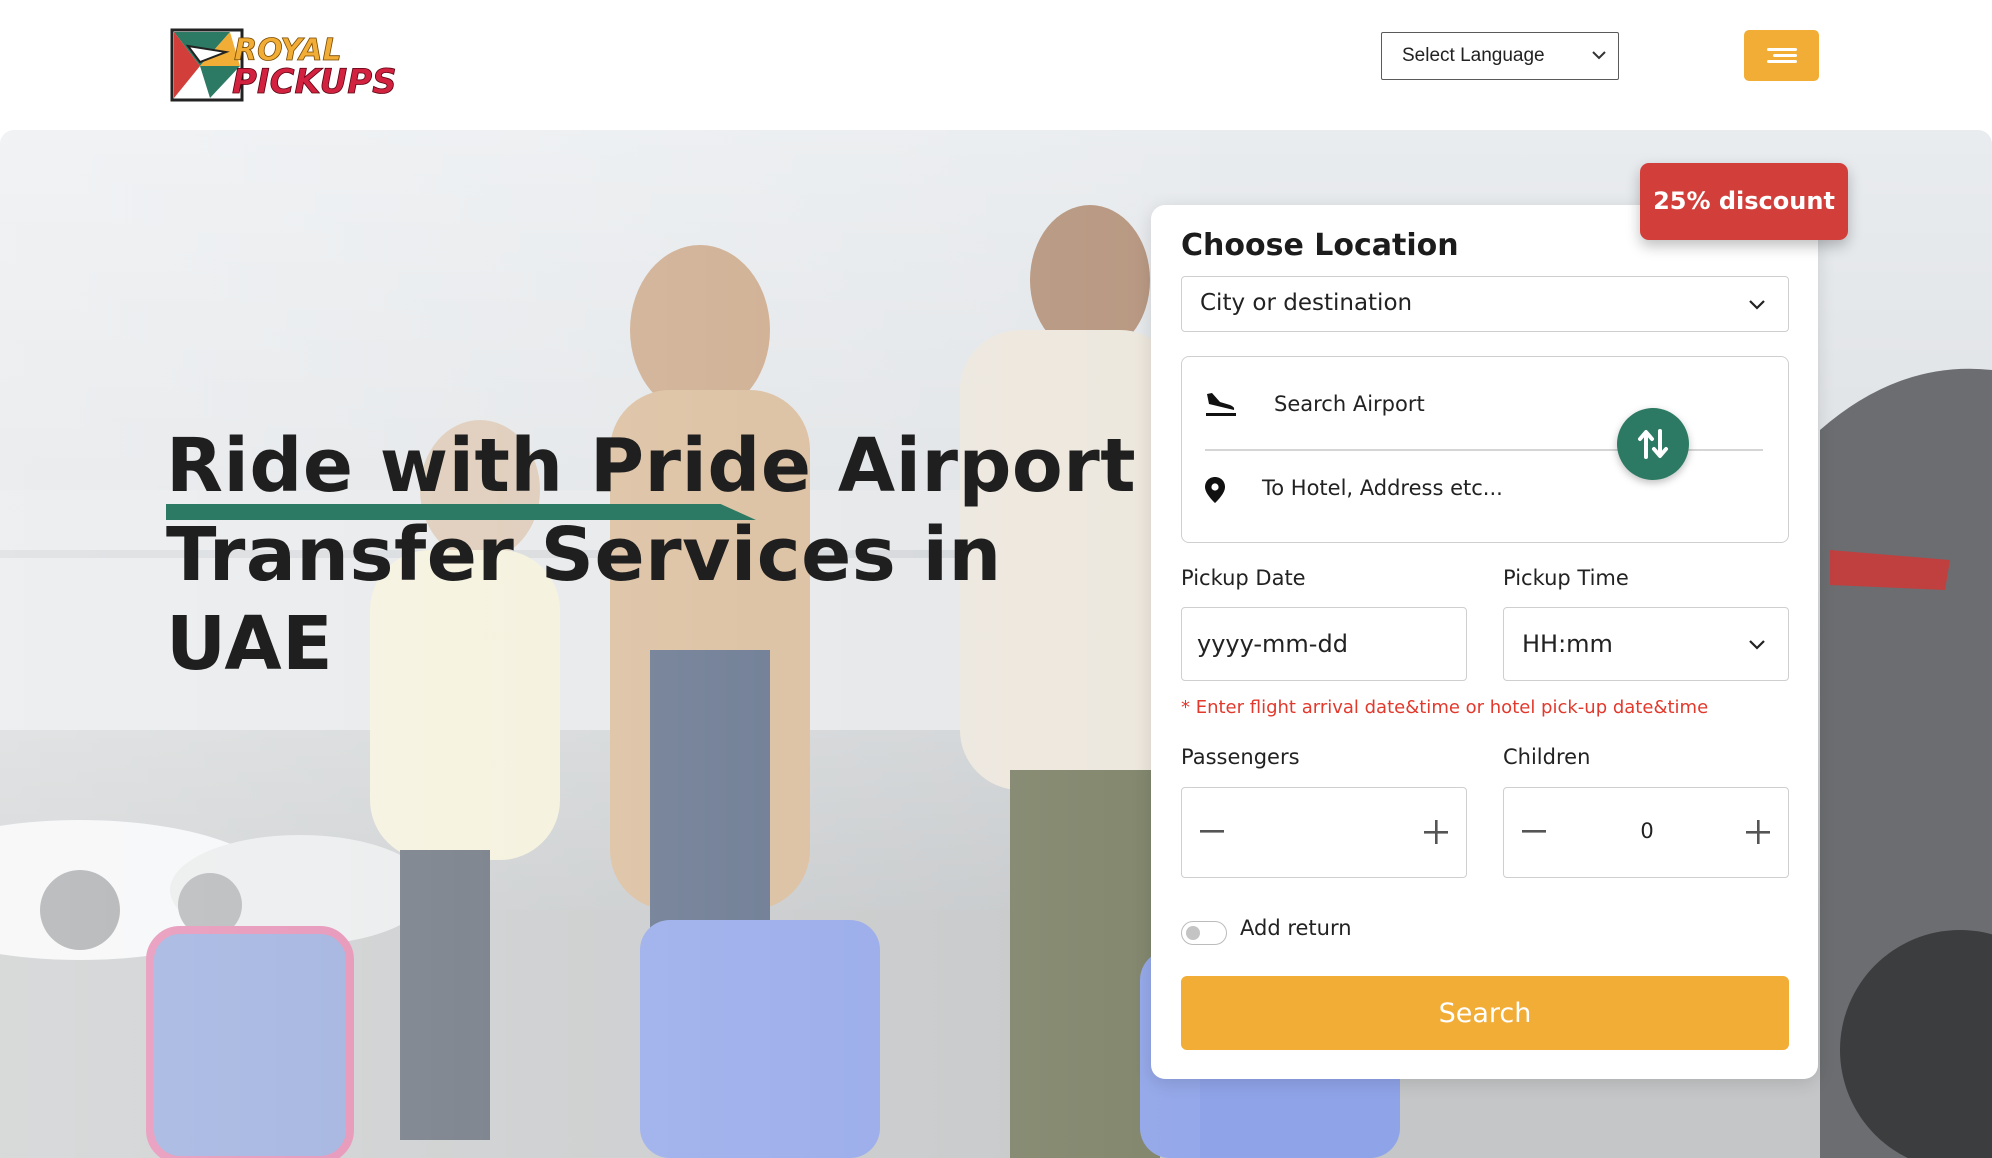 The image size is (1992, 1158). Describe the element at coordinates (1473, 55) in the screenshot. I see `language-select-value: Select Language` at that location.